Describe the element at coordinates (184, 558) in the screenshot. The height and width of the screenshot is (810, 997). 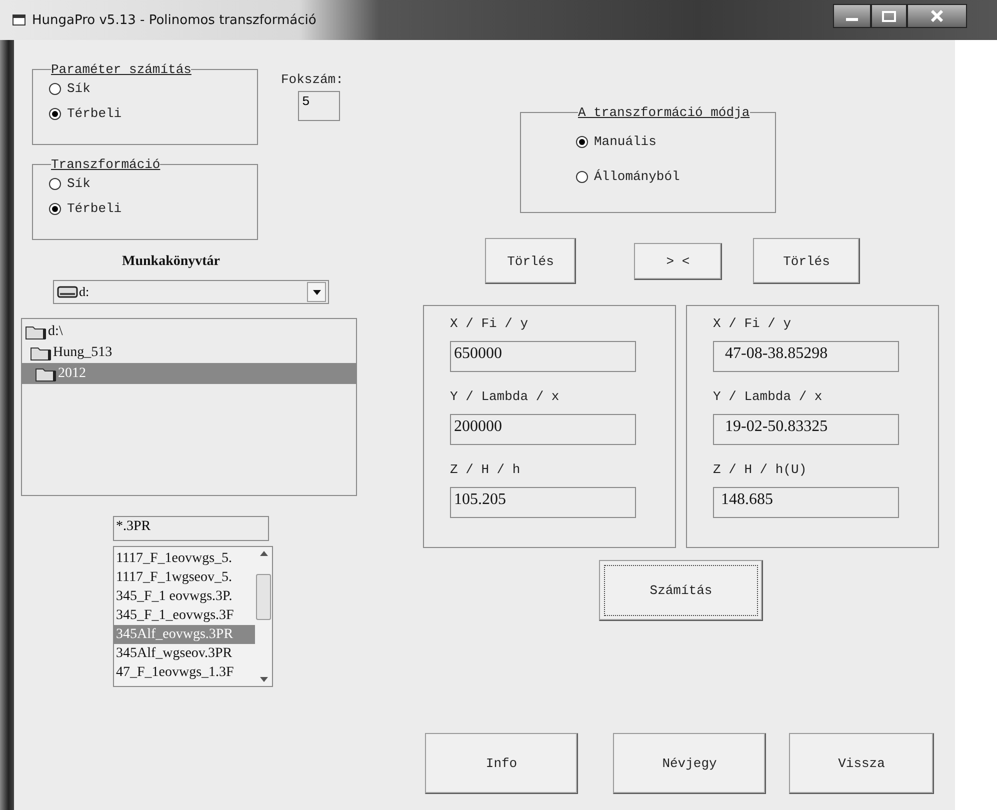
I see `file-item: 1117_F_1eovwgs_5.` at that location.